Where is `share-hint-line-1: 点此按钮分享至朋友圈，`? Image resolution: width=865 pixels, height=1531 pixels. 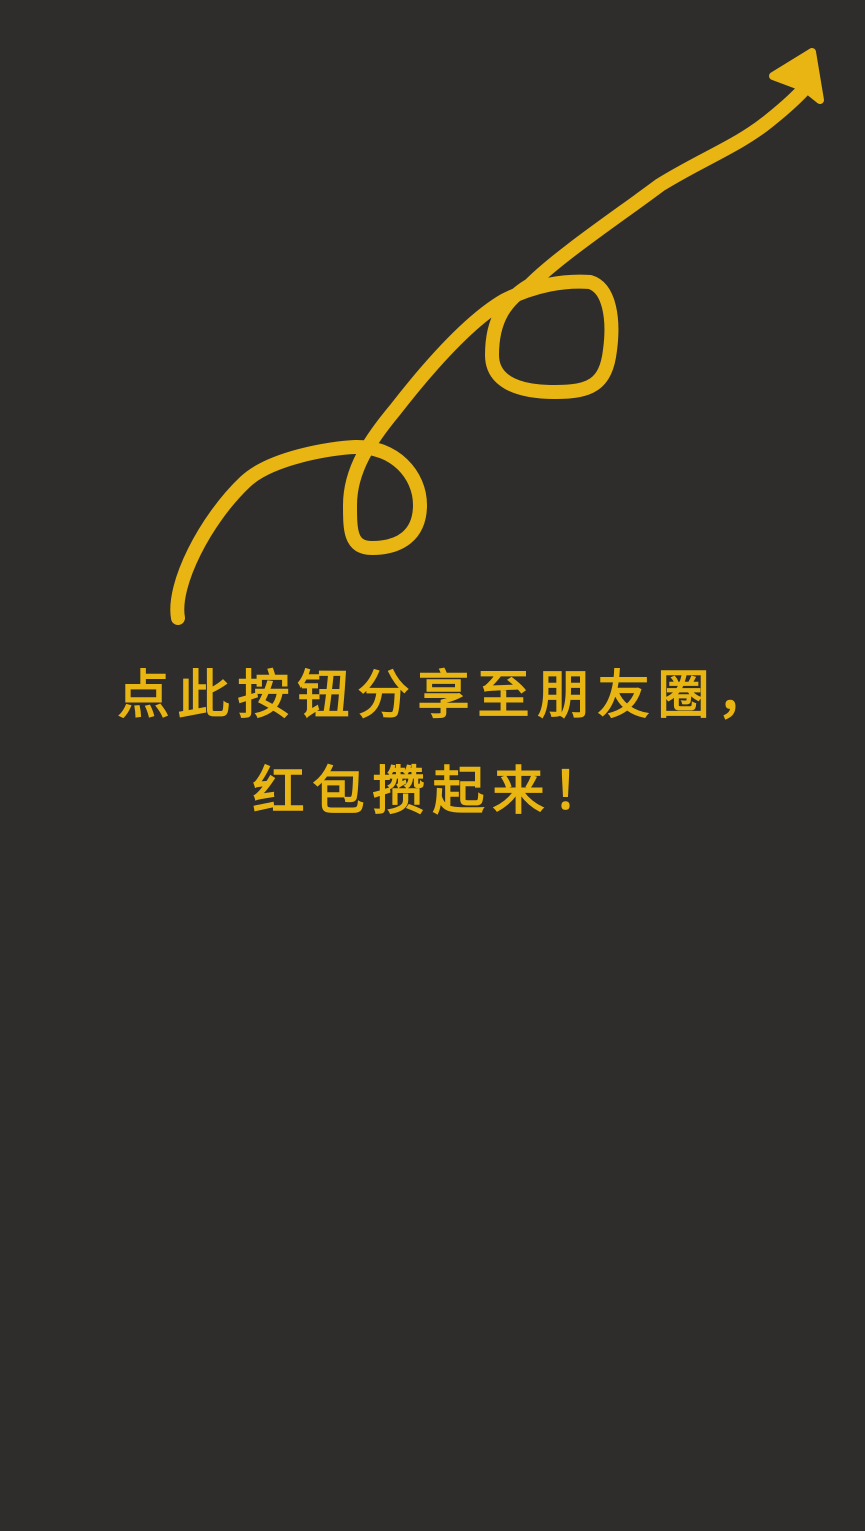 share-hint-line-1: 点此按钮分享至朋友圈， is located at coordinates (447, 696).